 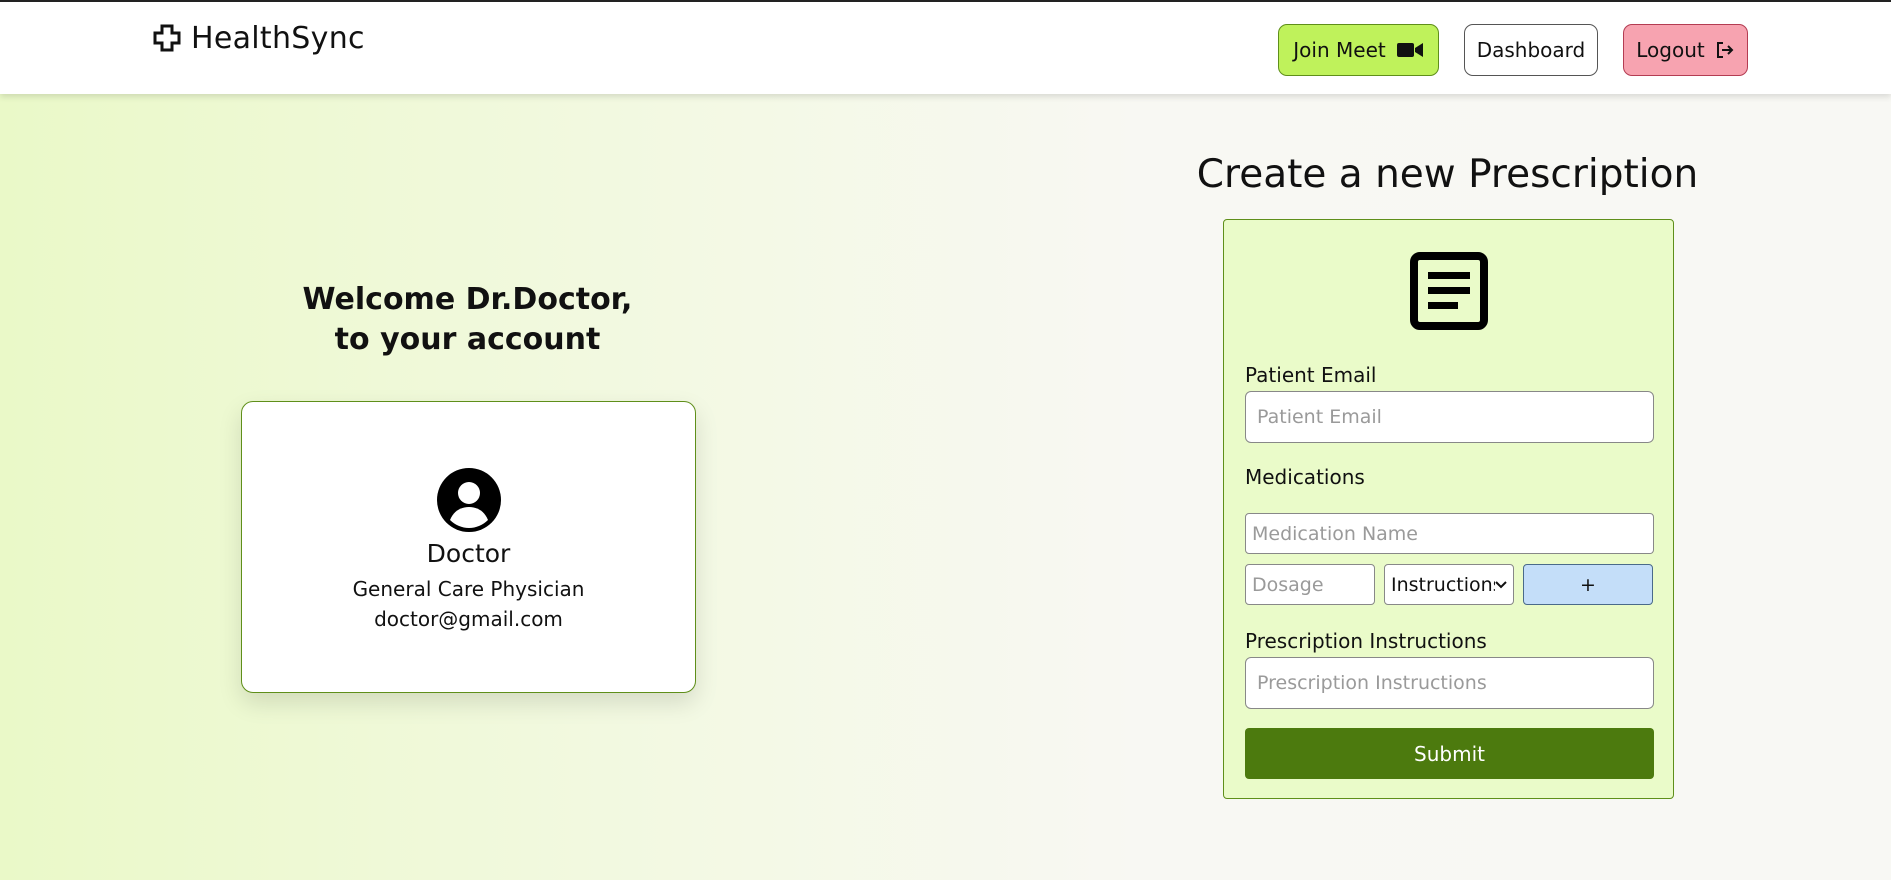 I want to click on dashboard-label: Dashboard, so click(x=1531, y=50).